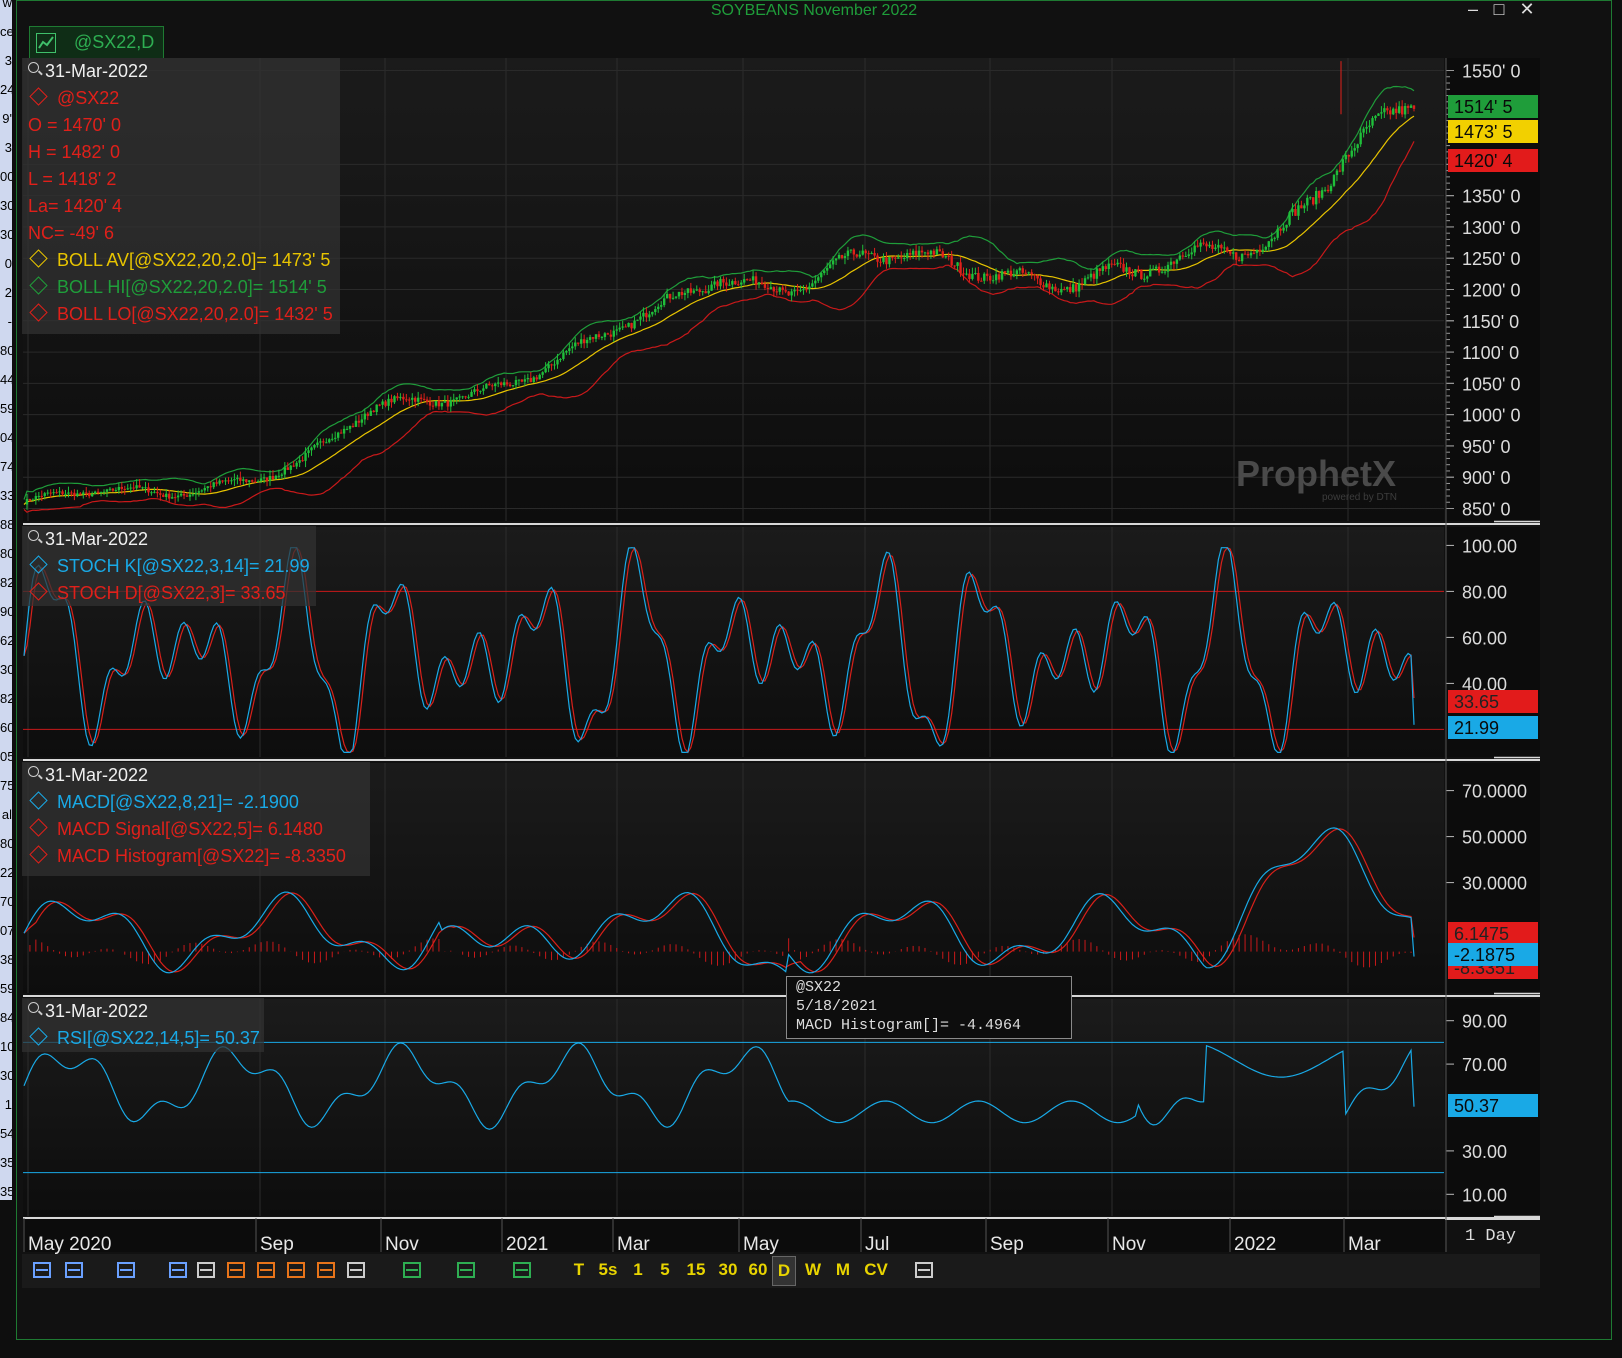 The image size is (1622, 1358). Describe the element at coordinates (73, 98) in the screenshot. I see `legend-item: @SX22` at that location.